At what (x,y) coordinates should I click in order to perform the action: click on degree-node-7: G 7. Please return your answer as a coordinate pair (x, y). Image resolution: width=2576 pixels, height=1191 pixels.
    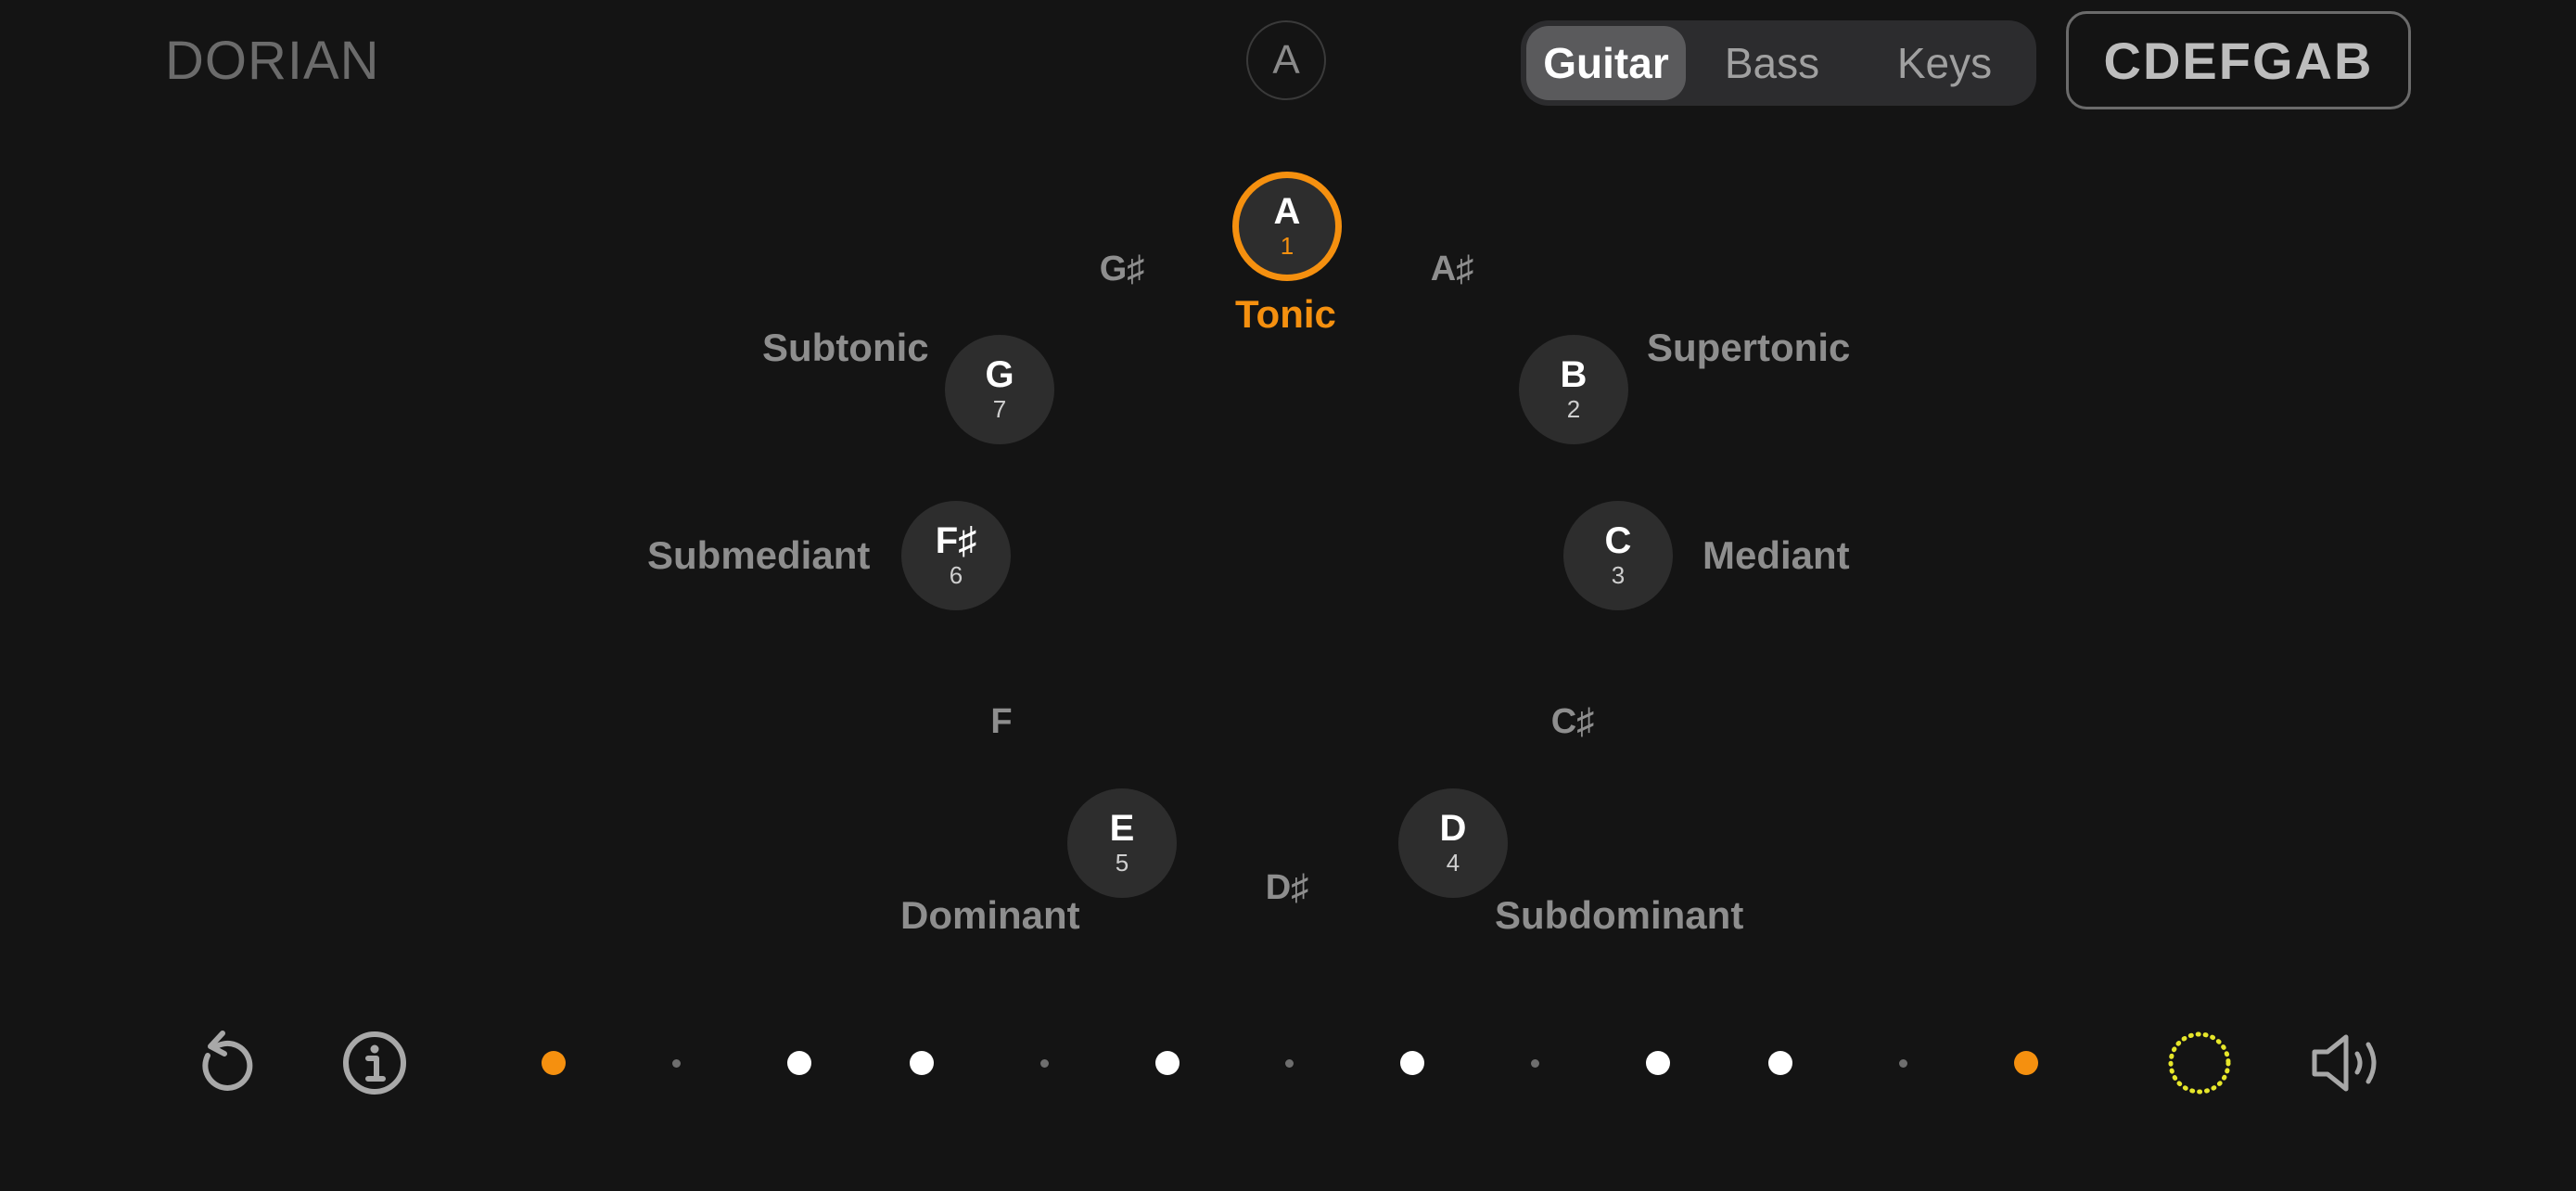
    Looking at the image, I should click on (999, 389).